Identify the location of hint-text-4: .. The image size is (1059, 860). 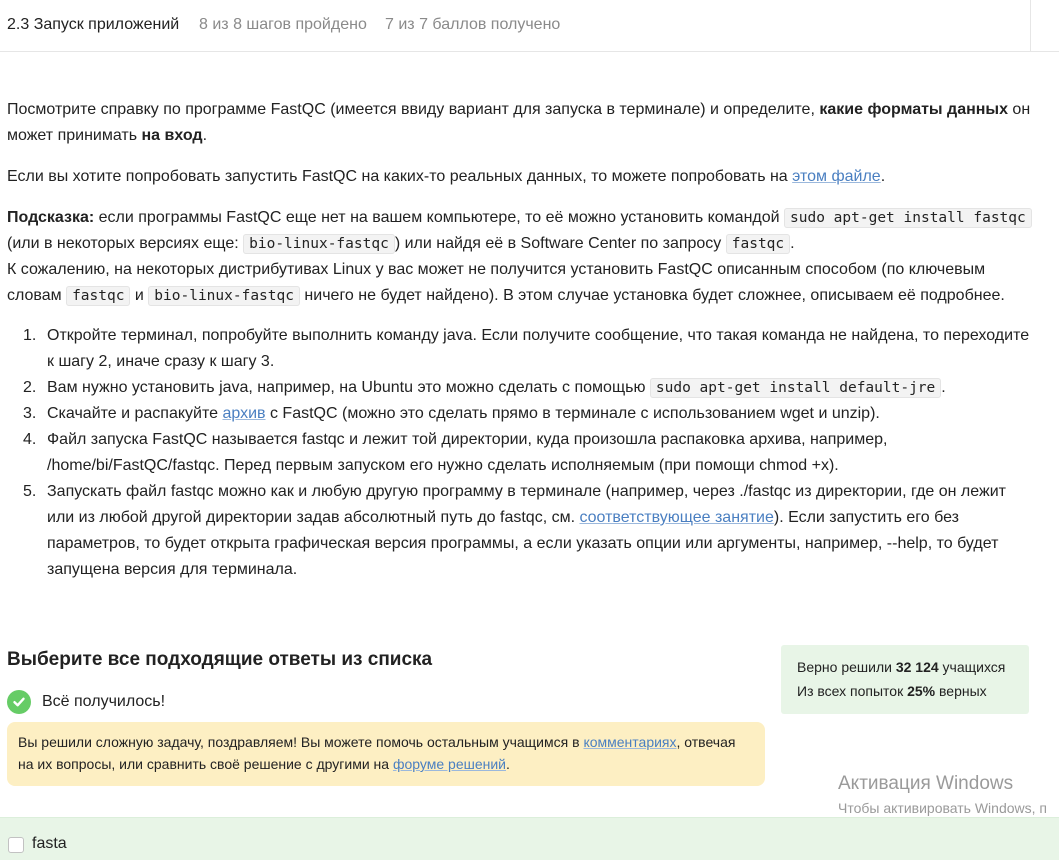
(792, 243).